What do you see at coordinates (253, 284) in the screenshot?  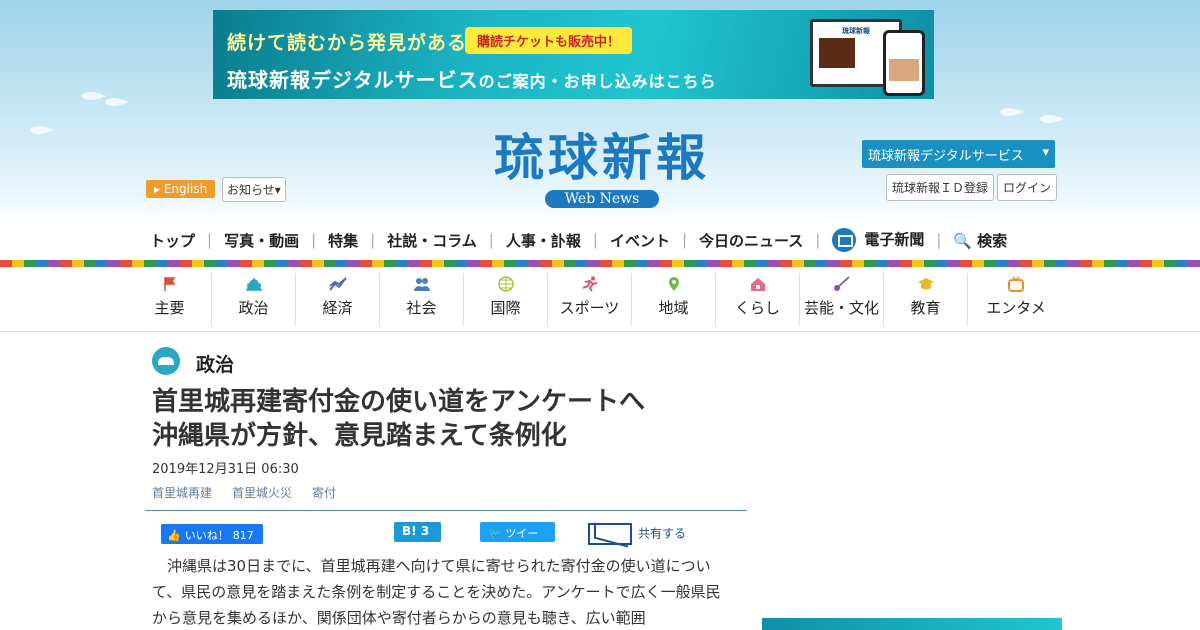 I see `building-icon` at bounding box center [253, 284].